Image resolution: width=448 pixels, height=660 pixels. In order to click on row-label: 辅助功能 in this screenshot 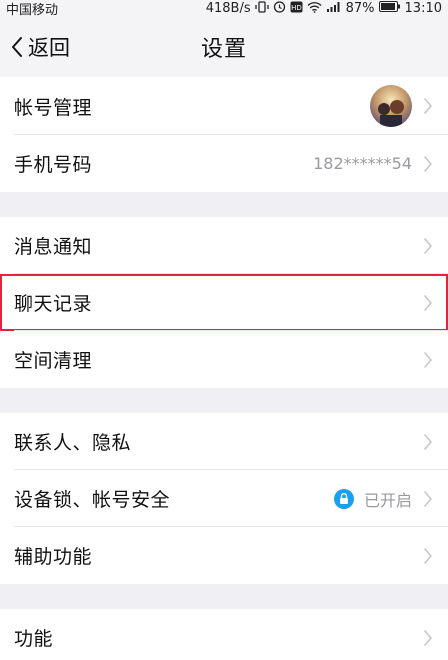, I will do `click(53, 557)`.